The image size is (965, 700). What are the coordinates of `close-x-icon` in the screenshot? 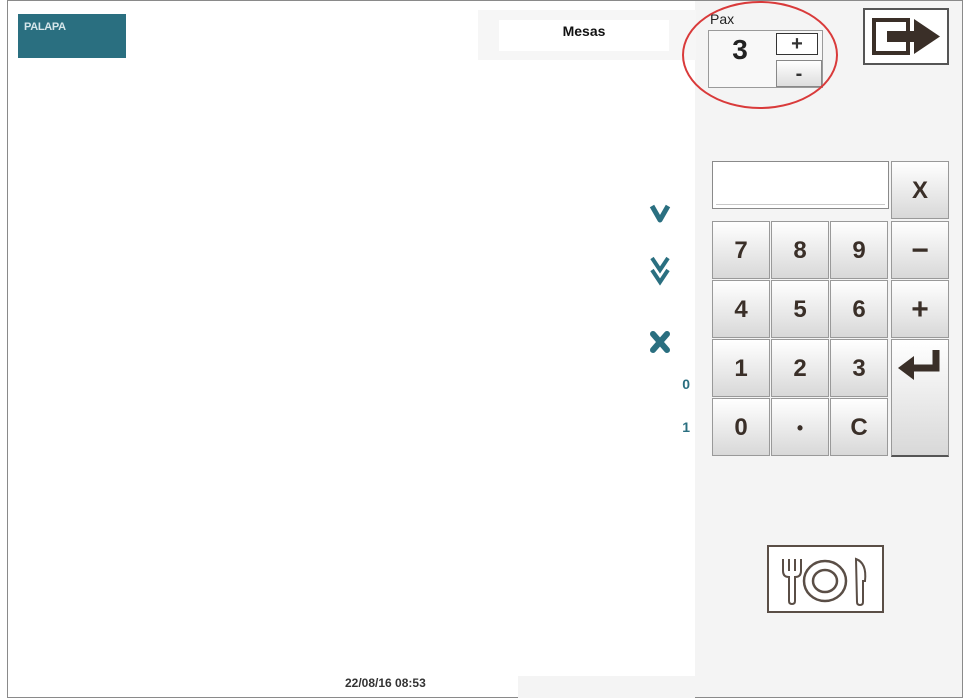 It's located at (660, 342).